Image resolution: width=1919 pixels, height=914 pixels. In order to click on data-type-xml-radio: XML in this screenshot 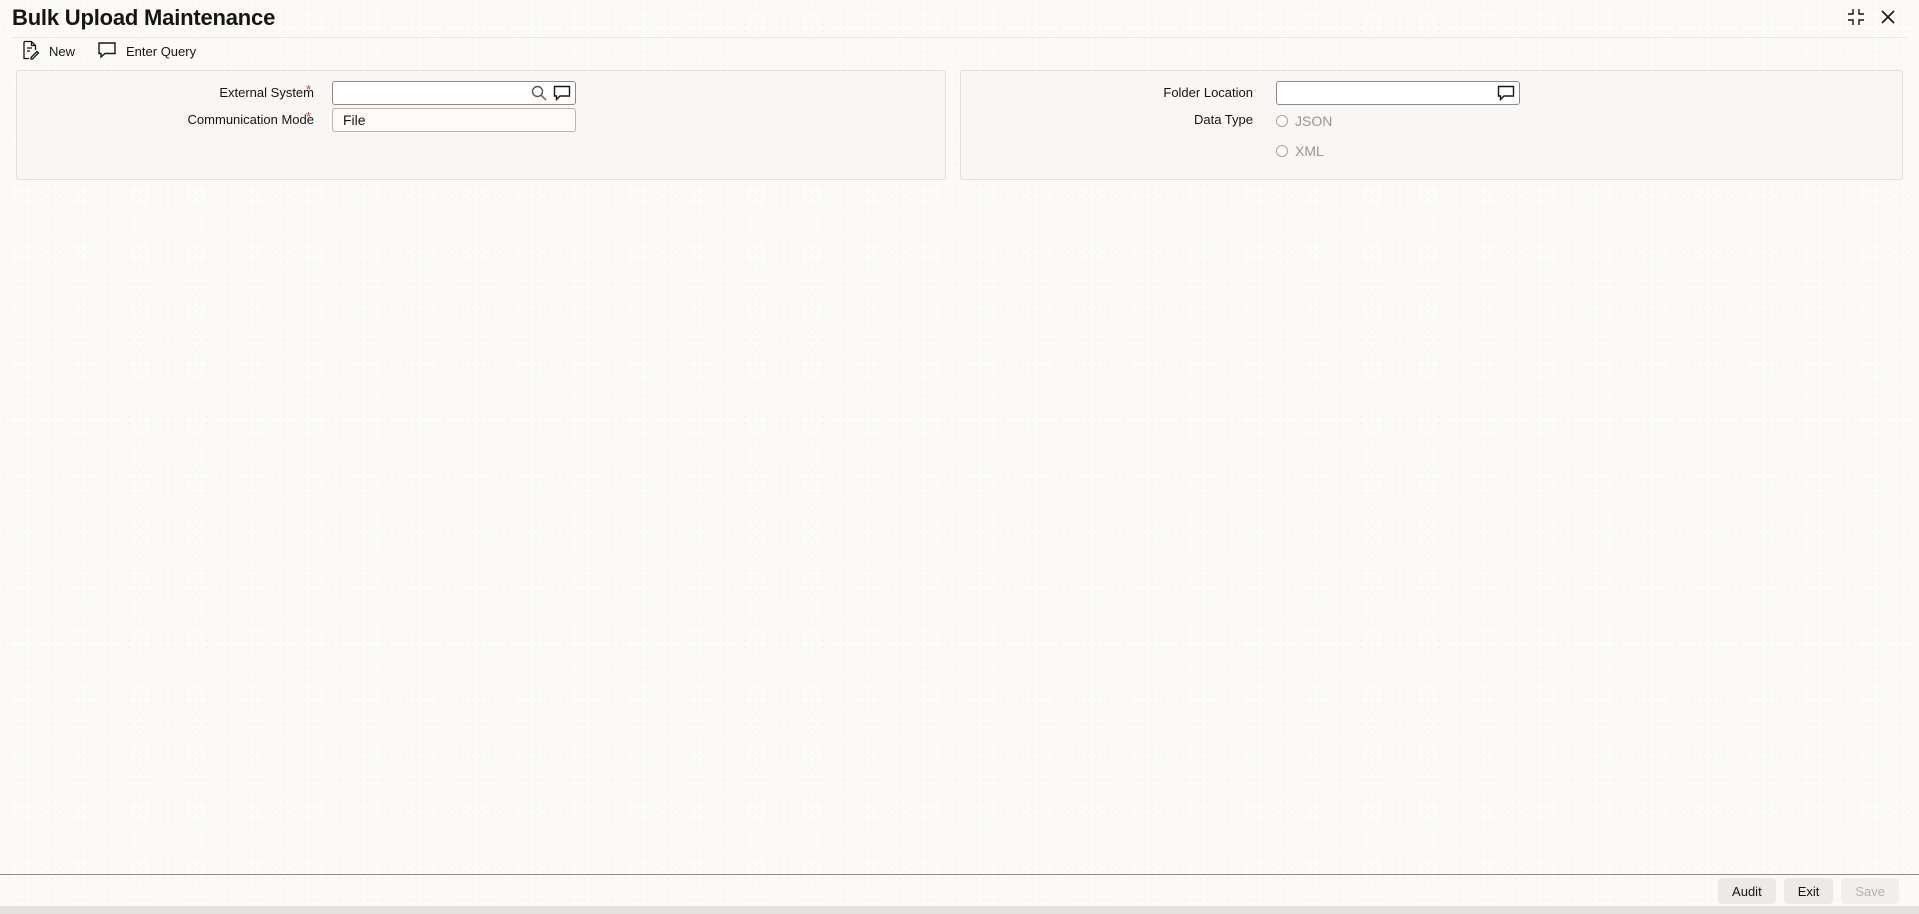, I will do `click(1300, 151)`.